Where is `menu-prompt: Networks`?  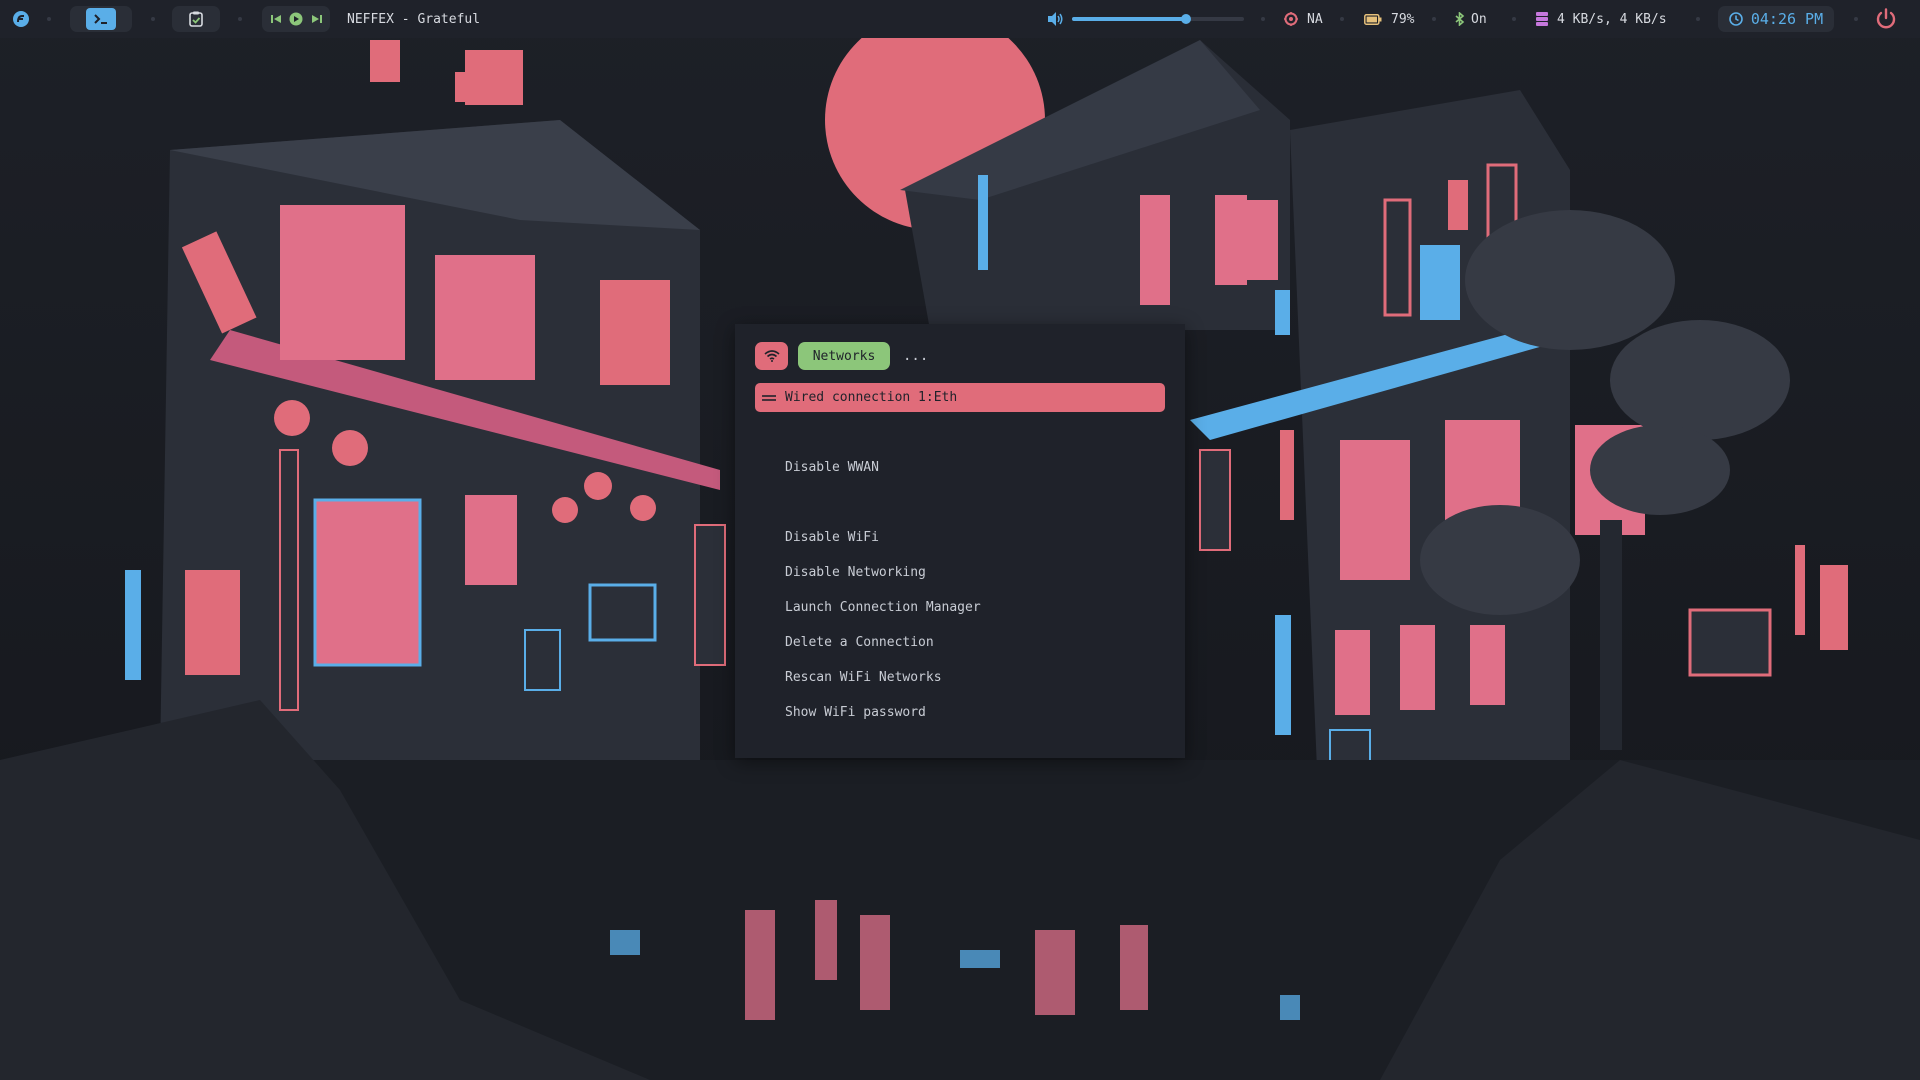 menu-prompt: Networks is located at coordinates (844, 356).